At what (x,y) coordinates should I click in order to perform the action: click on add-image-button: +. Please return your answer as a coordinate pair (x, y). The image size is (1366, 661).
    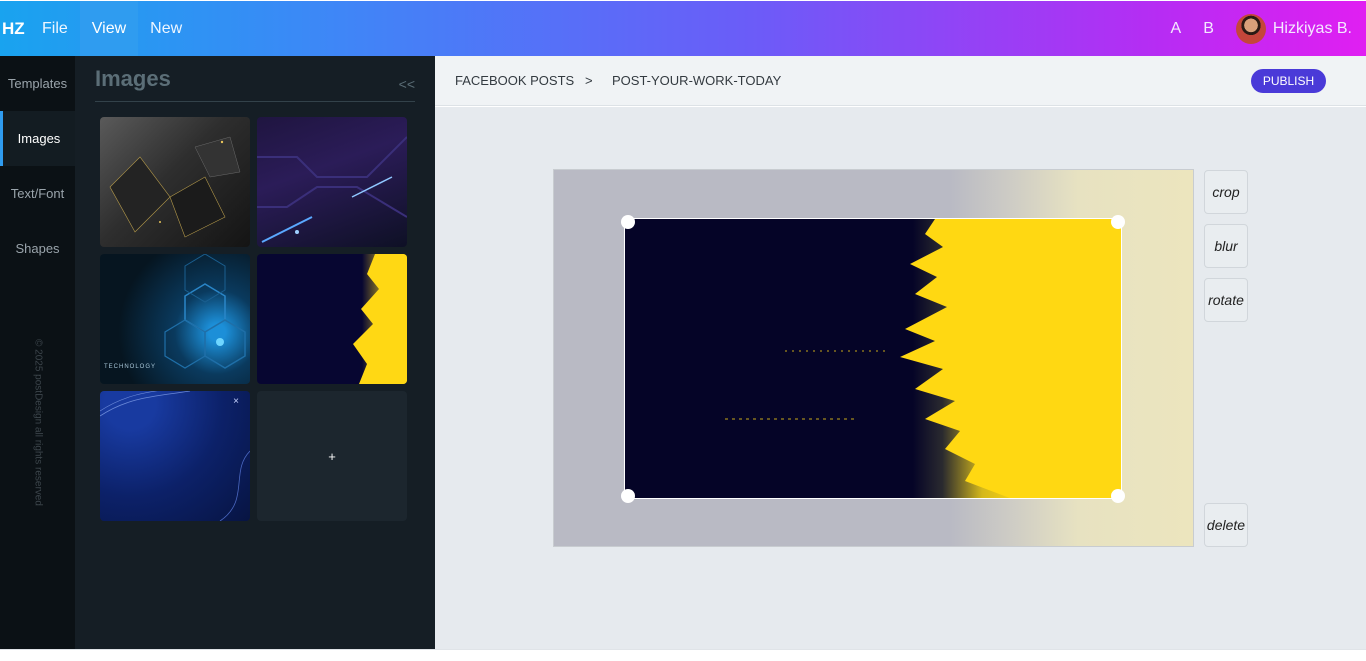
    Looking at the image, I should click on (332, 456).